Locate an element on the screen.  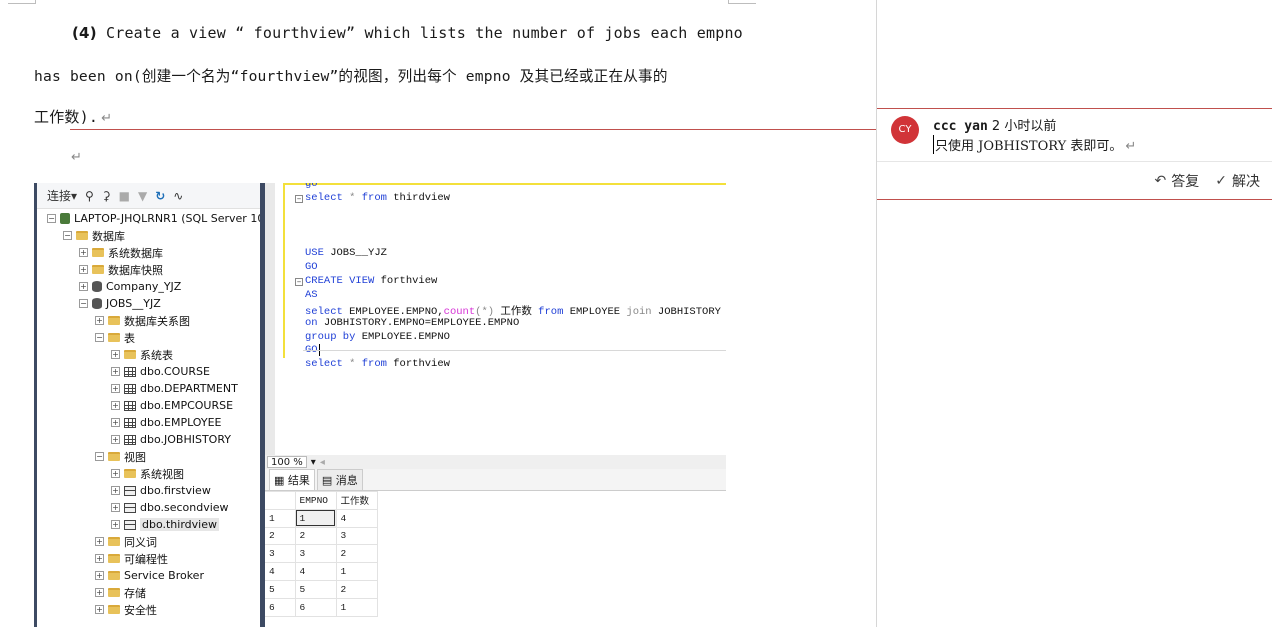
tree-system-views: + 系统视图 is located at coordinates (147, 474).